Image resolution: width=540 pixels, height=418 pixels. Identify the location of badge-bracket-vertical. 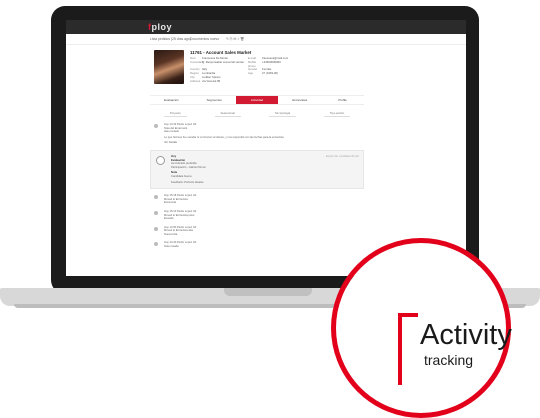
(400, 349).